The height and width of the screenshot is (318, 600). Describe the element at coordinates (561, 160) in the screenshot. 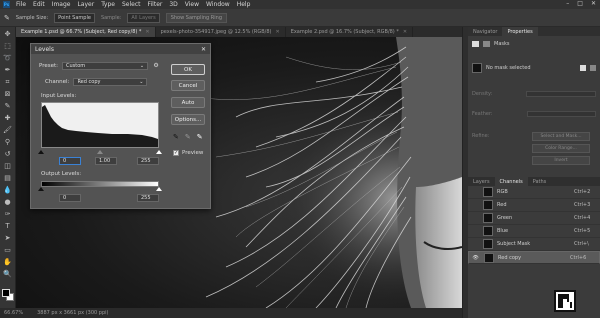

I see `invert-button: Invert` at that location.